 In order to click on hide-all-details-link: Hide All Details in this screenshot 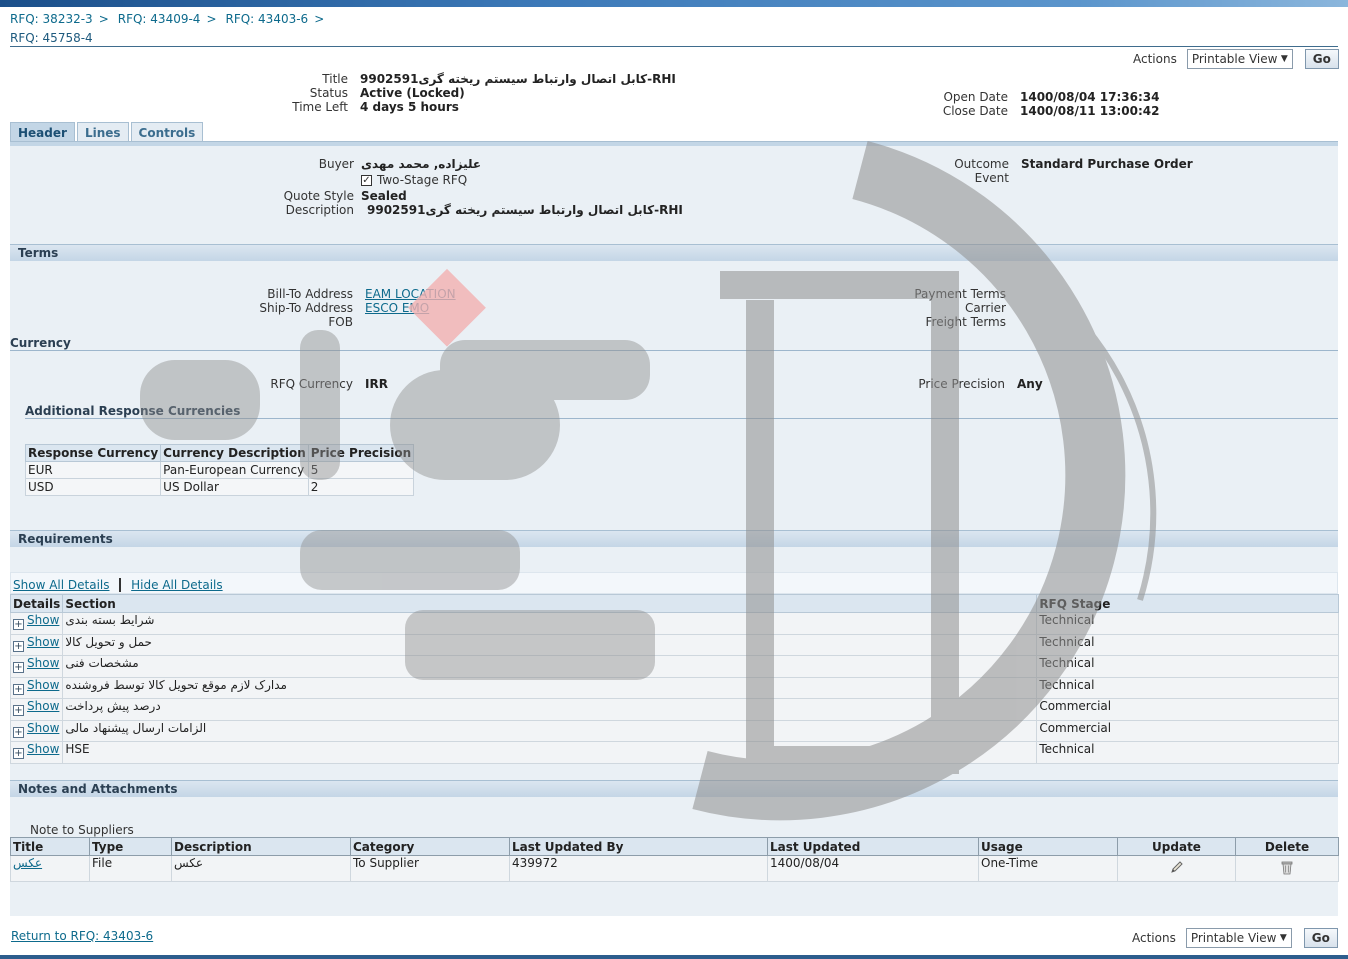, I will do `click(176, 585)`.